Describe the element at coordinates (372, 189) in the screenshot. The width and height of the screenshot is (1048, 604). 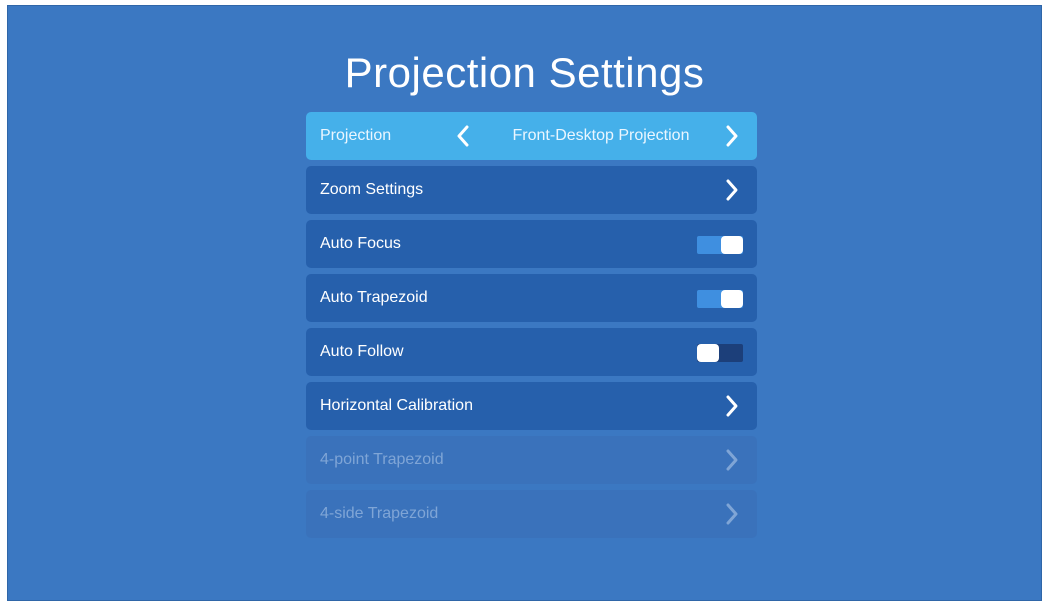
I see `menu-item-label: Zoom Settings` at that location.